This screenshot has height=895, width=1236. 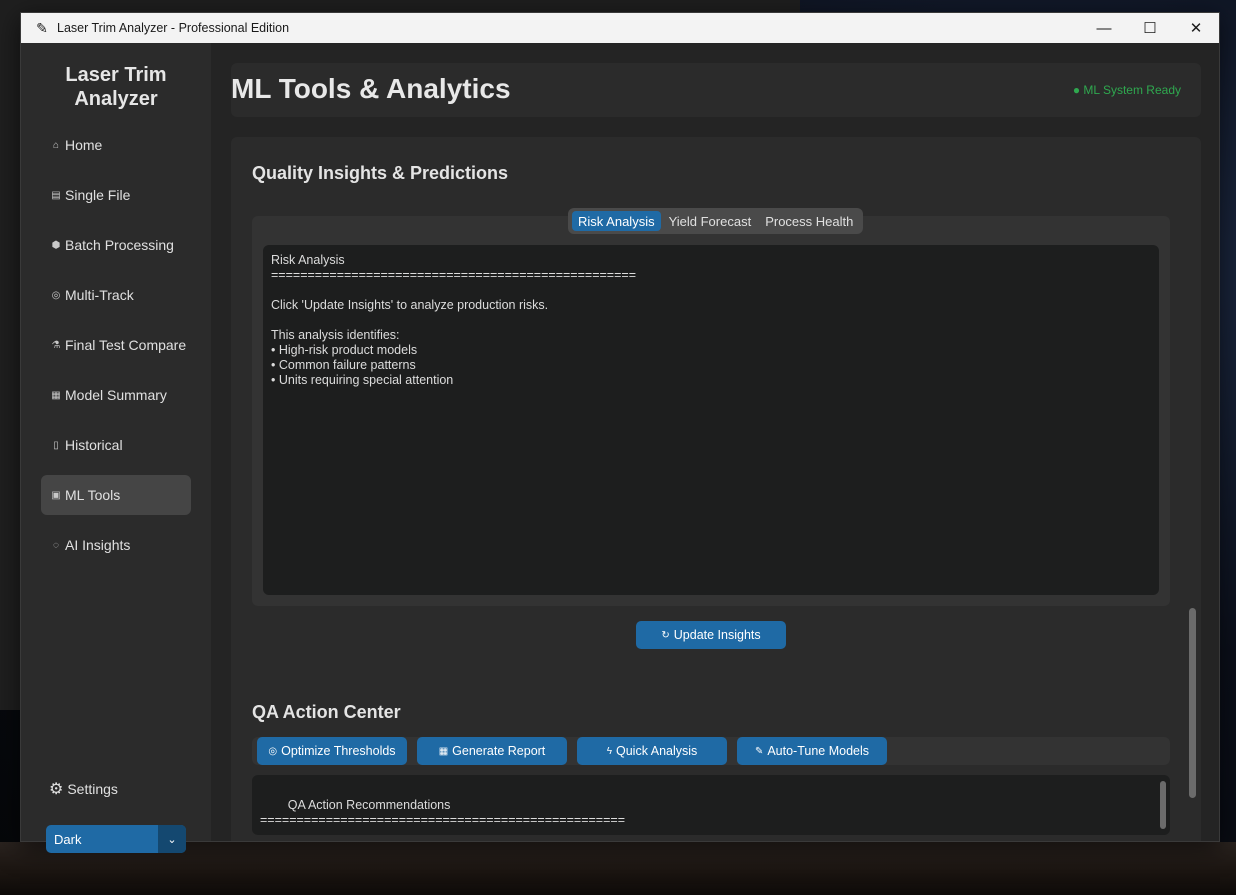 I want to click on app-title-text: Laser Trim Analyzer, so click(x=116, y=87).